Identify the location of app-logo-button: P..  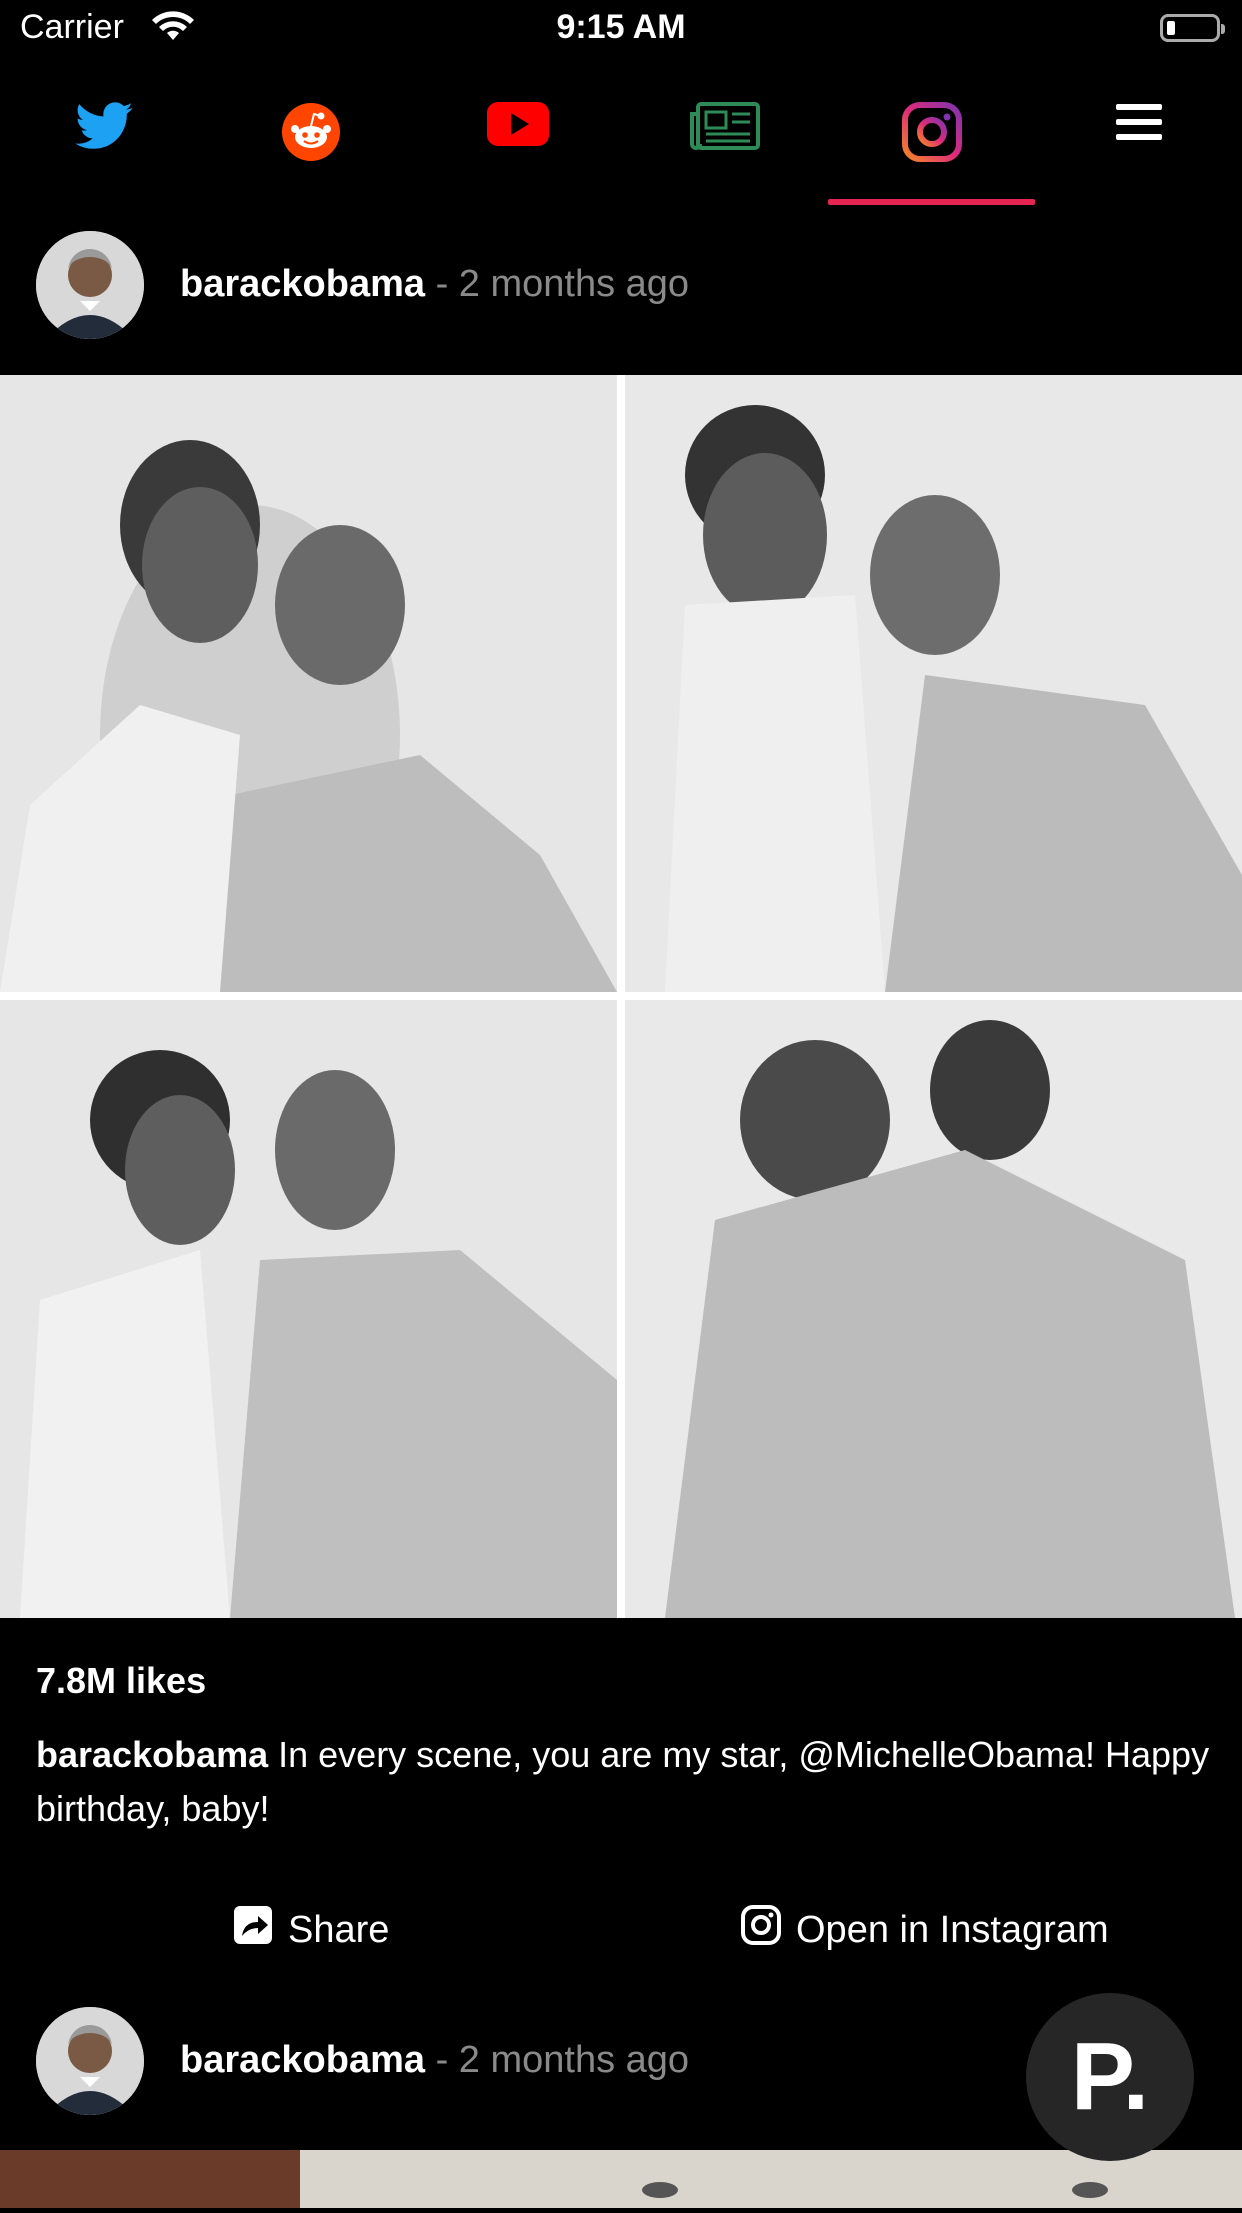
(1110, 2077).